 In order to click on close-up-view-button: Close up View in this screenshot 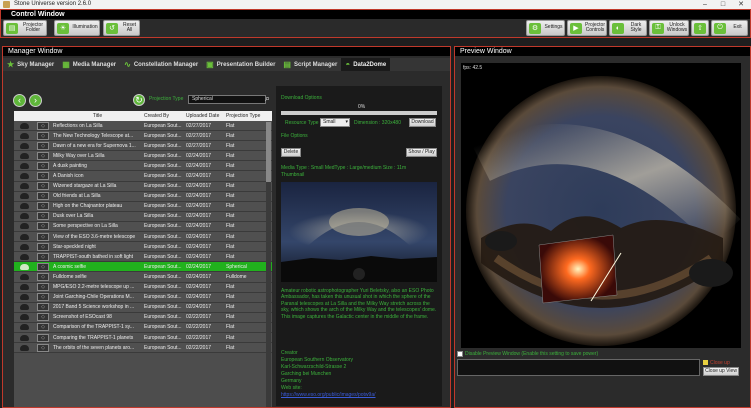, I will do `click(721, 371)`.